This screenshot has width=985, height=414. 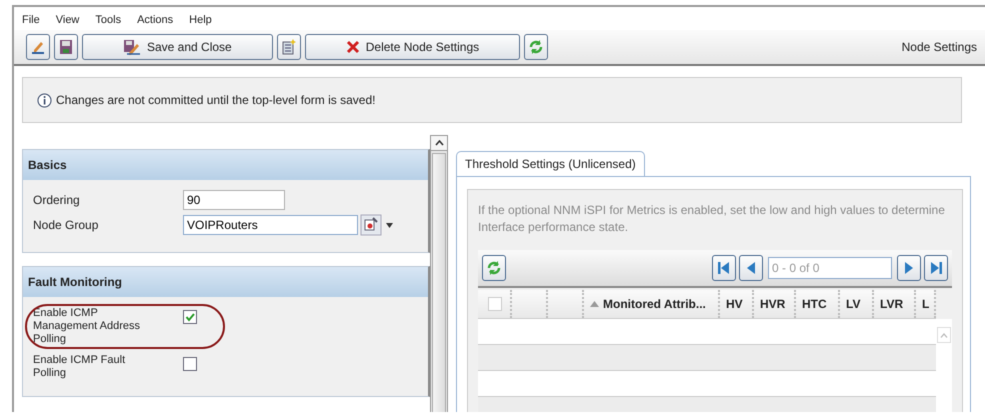 What do you see at coordinates (108, 20) in the screenshot?
I see `menu-item: Tools` at bounding box center [108, 20].